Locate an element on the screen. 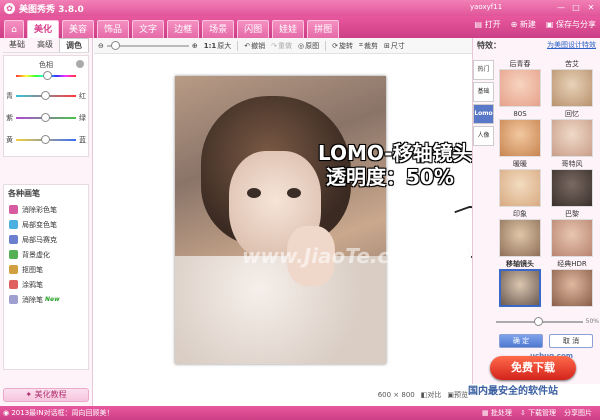  home-button: ⌂ is located at coordinates (14, 29).